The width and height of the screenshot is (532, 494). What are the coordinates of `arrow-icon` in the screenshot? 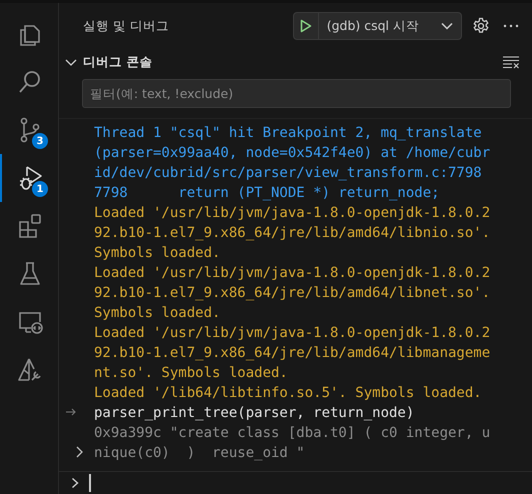 It's located at (71, 412).